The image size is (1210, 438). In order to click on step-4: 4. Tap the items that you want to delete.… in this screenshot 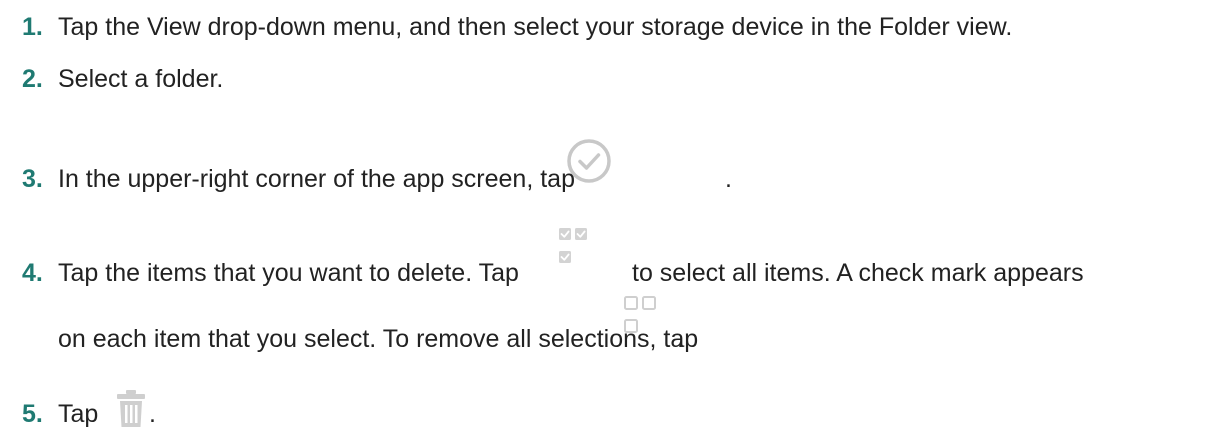, I will do `click(270, 273)`.